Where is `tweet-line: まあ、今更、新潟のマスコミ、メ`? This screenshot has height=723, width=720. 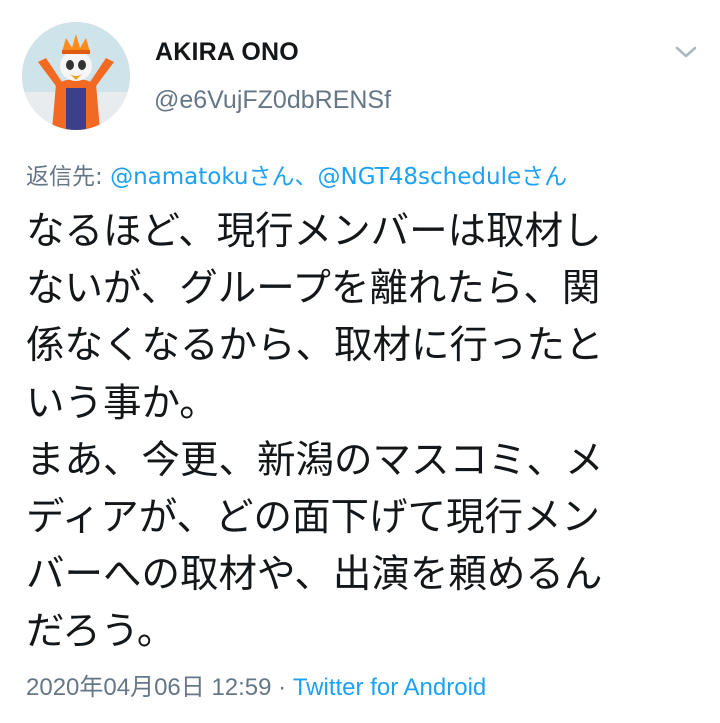
tweet-line: まあ、今更、新潟のマスコミ、メ is located at coordinates (315, 460).